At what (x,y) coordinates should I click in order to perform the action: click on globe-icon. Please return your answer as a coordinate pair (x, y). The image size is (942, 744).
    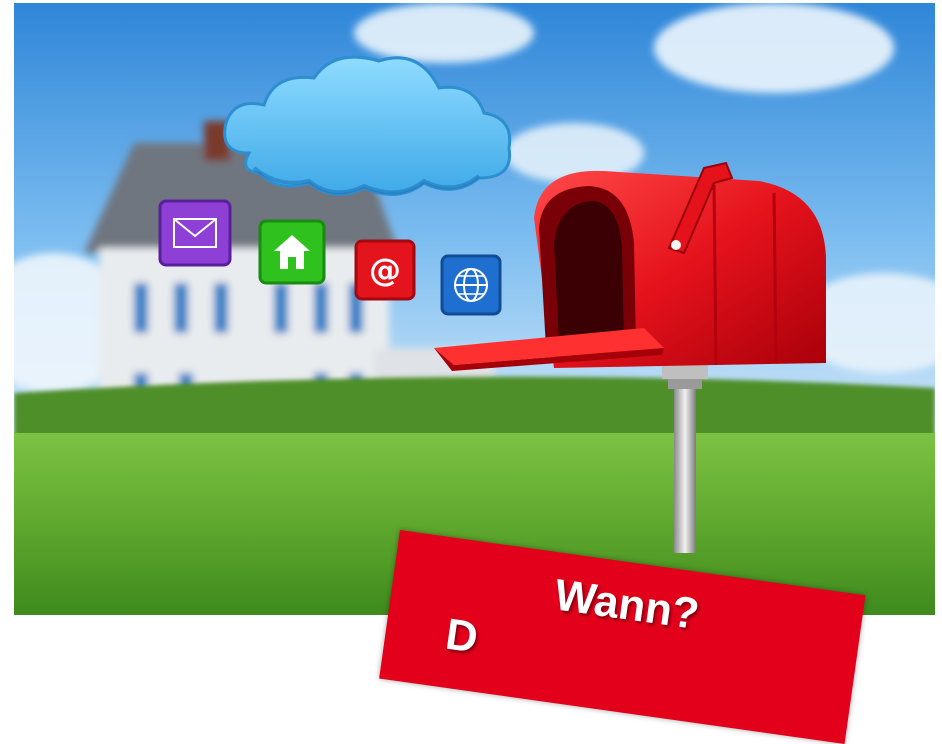
    Looking at the image, I should click on (471, 285).